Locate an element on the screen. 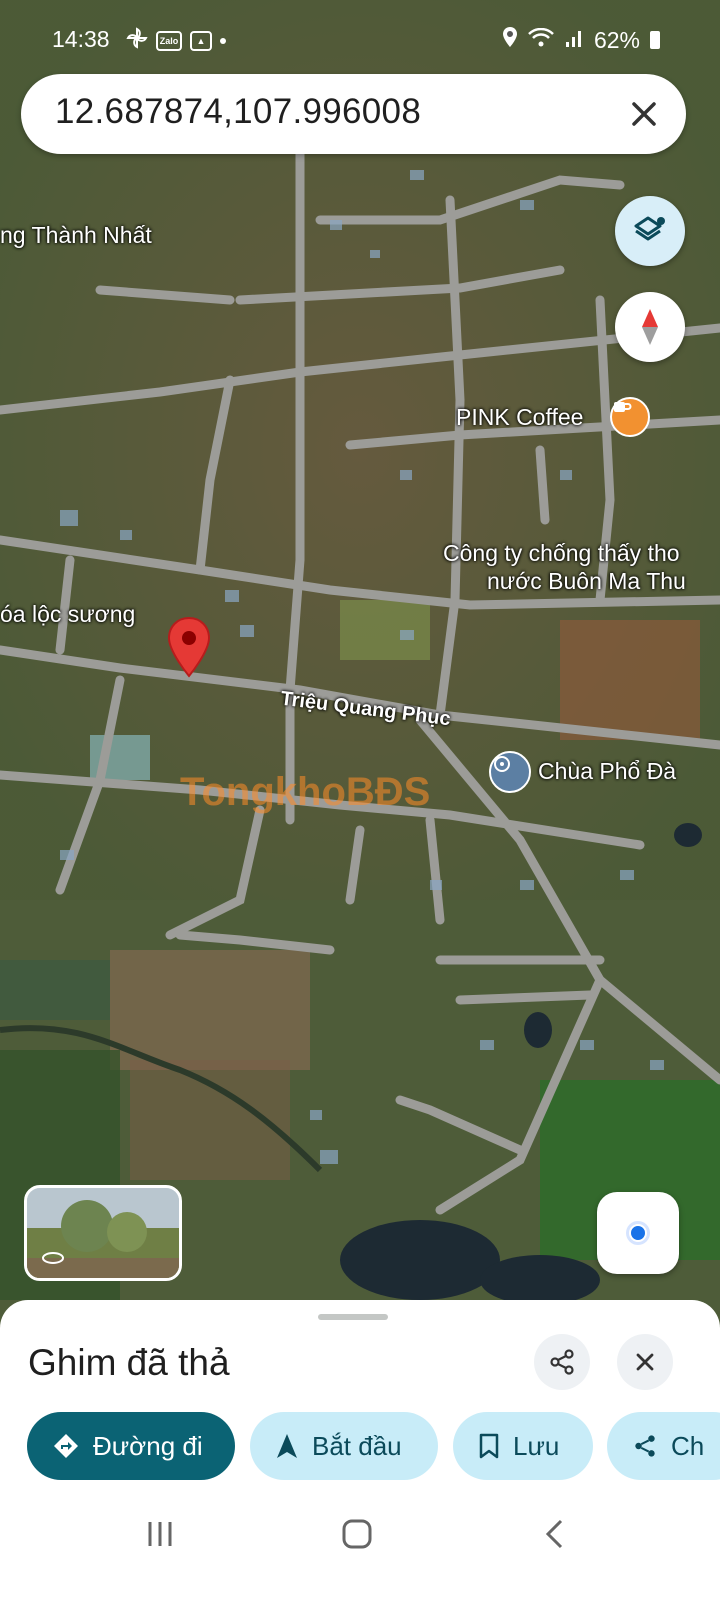  close-sheet-button is located at coordinates (645, 1362).